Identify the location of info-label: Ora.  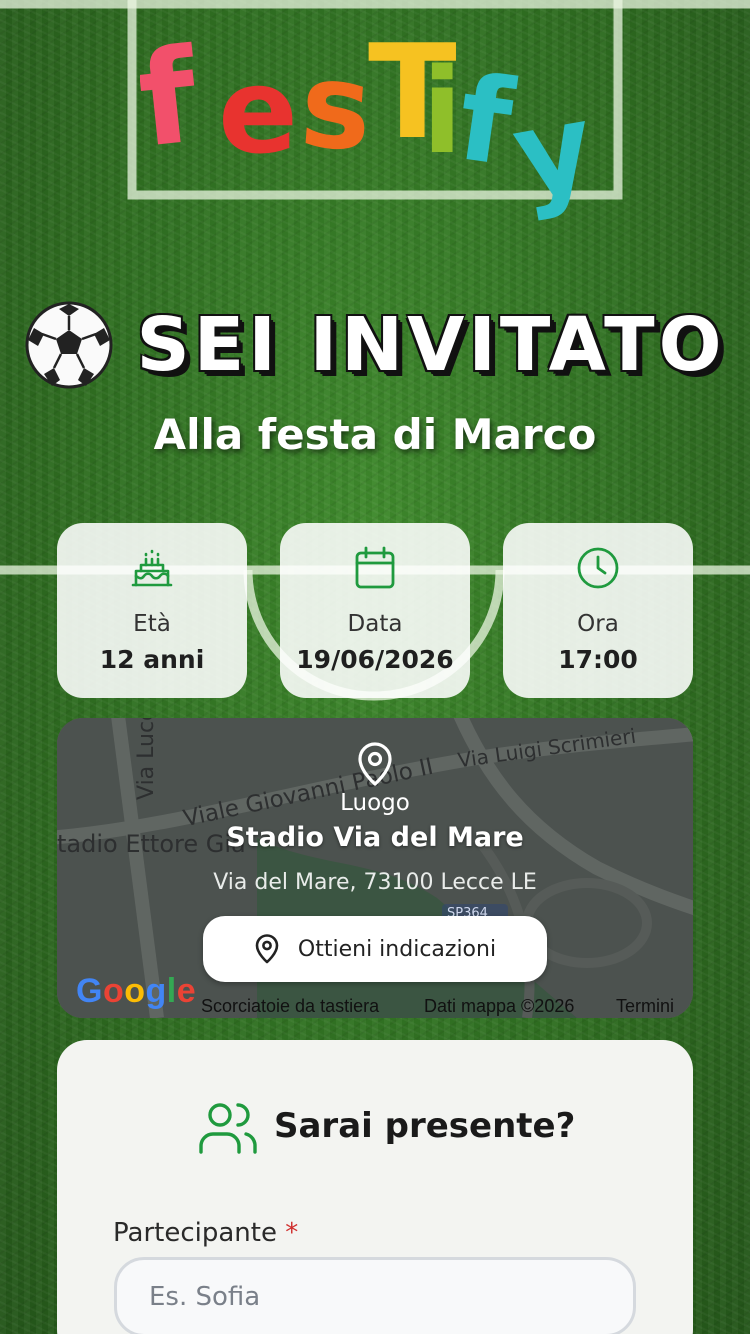
(598, 624).